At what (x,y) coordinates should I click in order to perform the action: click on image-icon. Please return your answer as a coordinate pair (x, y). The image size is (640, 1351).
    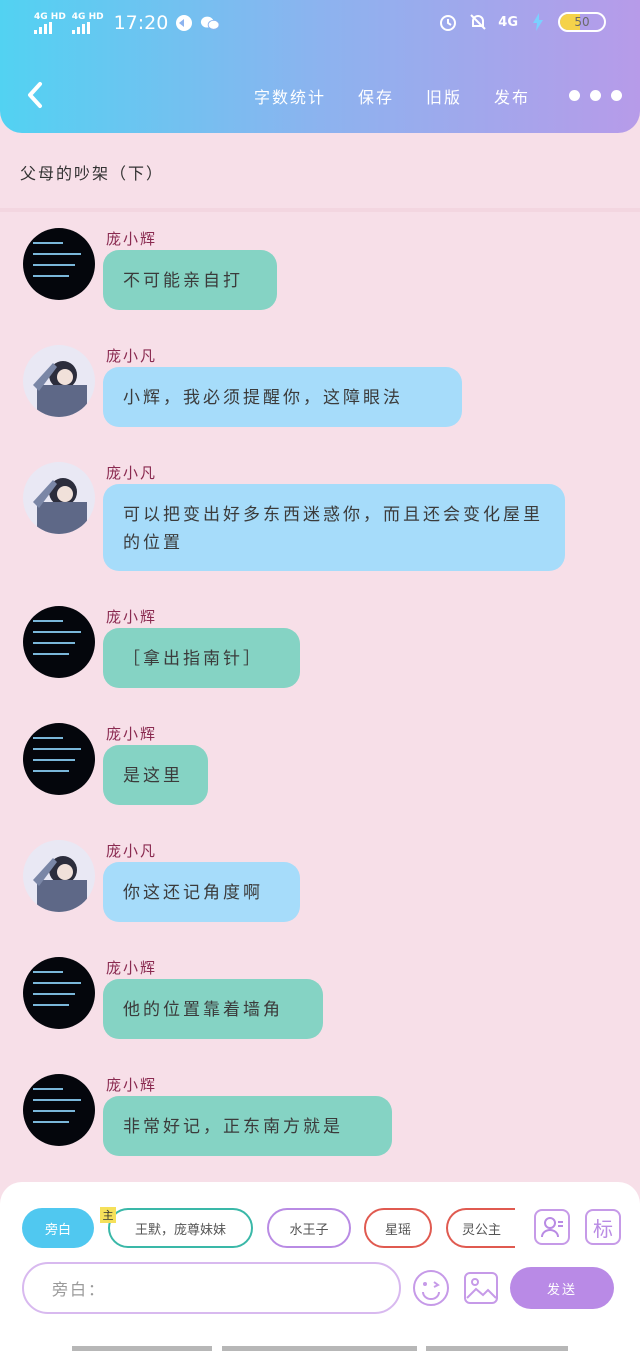
    Looking at the image, I should click on (481, 1288).